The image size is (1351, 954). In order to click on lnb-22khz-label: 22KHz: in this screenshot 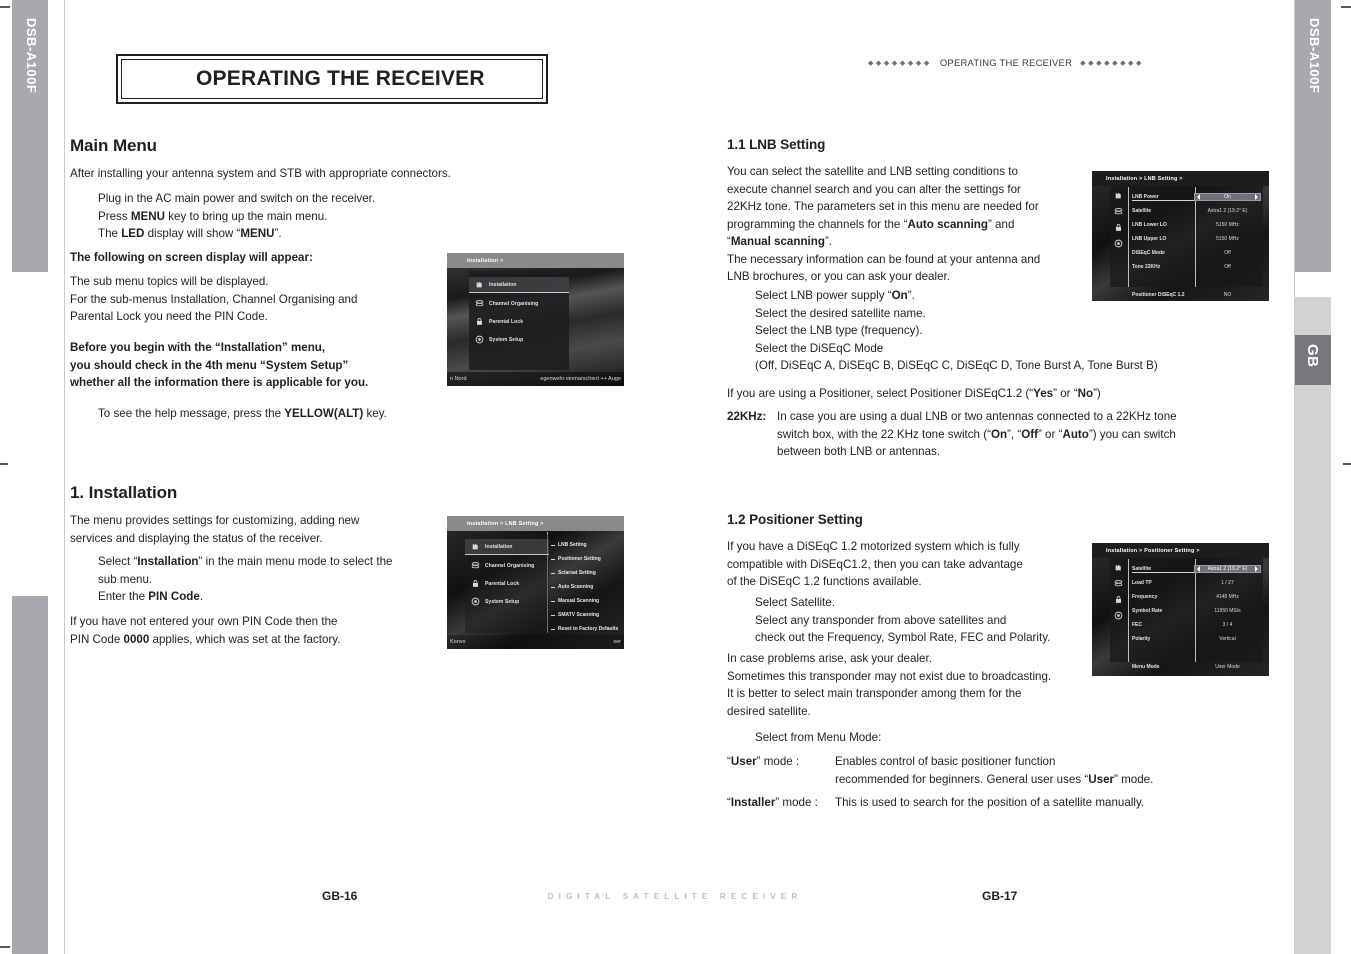, I will do `click(747, 416)`.